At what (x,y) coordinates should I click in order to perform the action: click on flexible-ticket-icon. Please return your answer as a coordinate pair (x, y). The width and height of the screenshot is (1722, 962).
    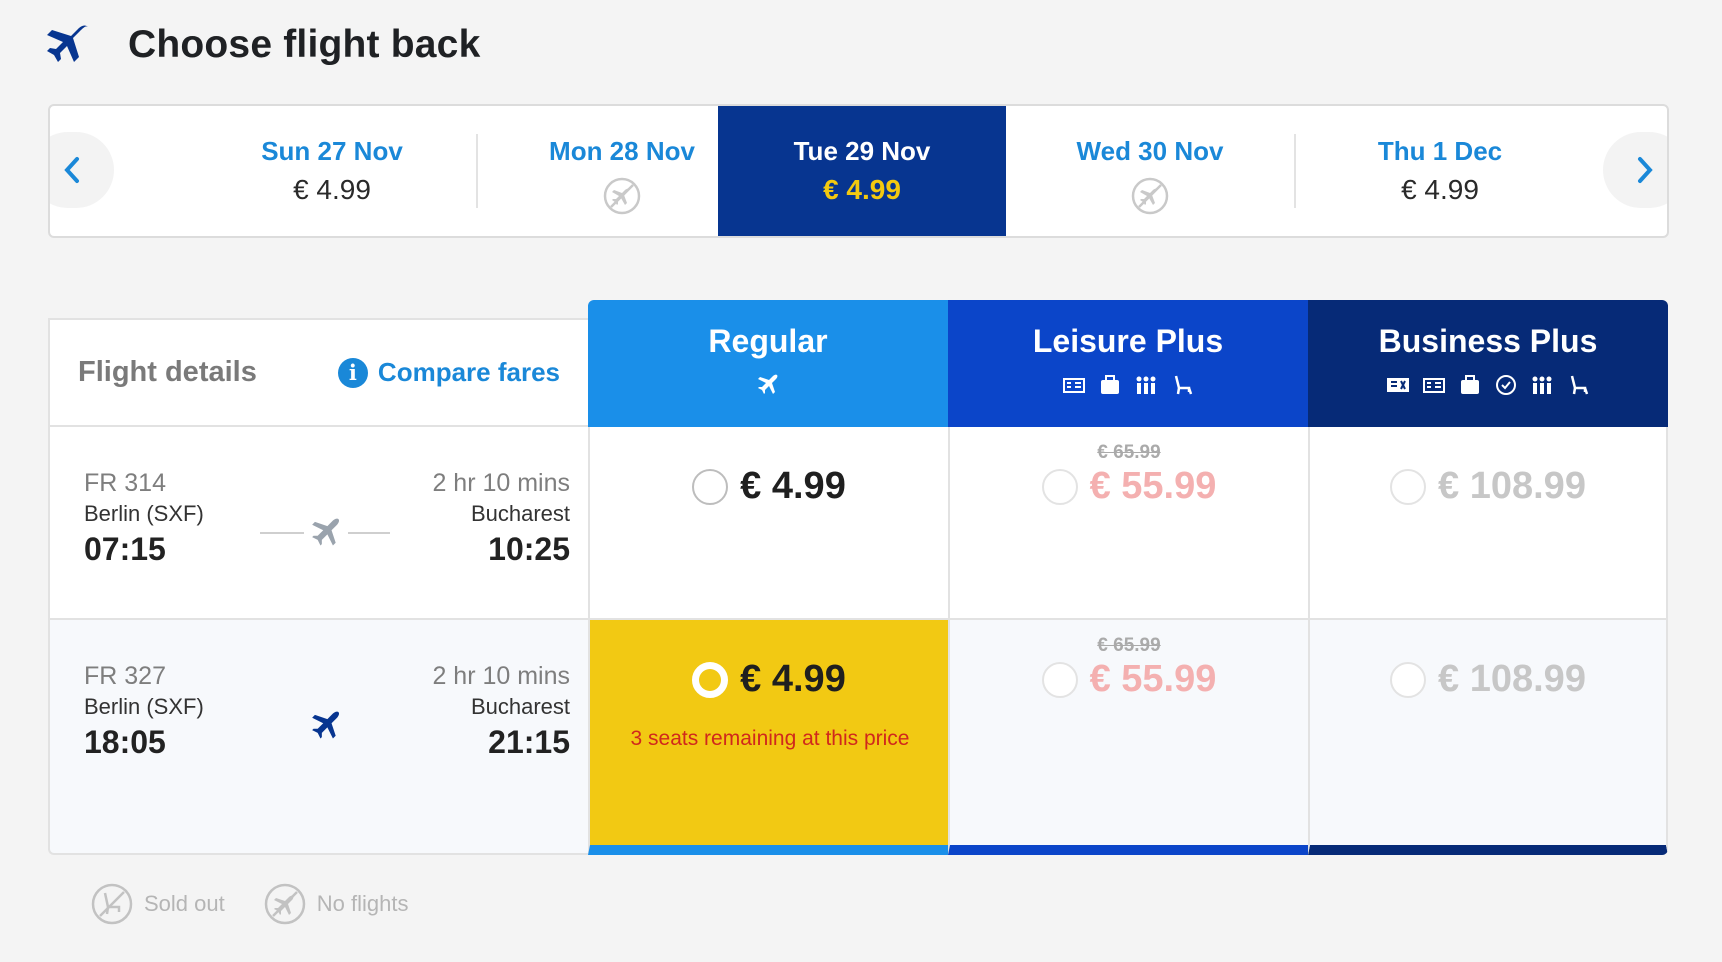
    Looking at the image, I should click on (1398, 385).